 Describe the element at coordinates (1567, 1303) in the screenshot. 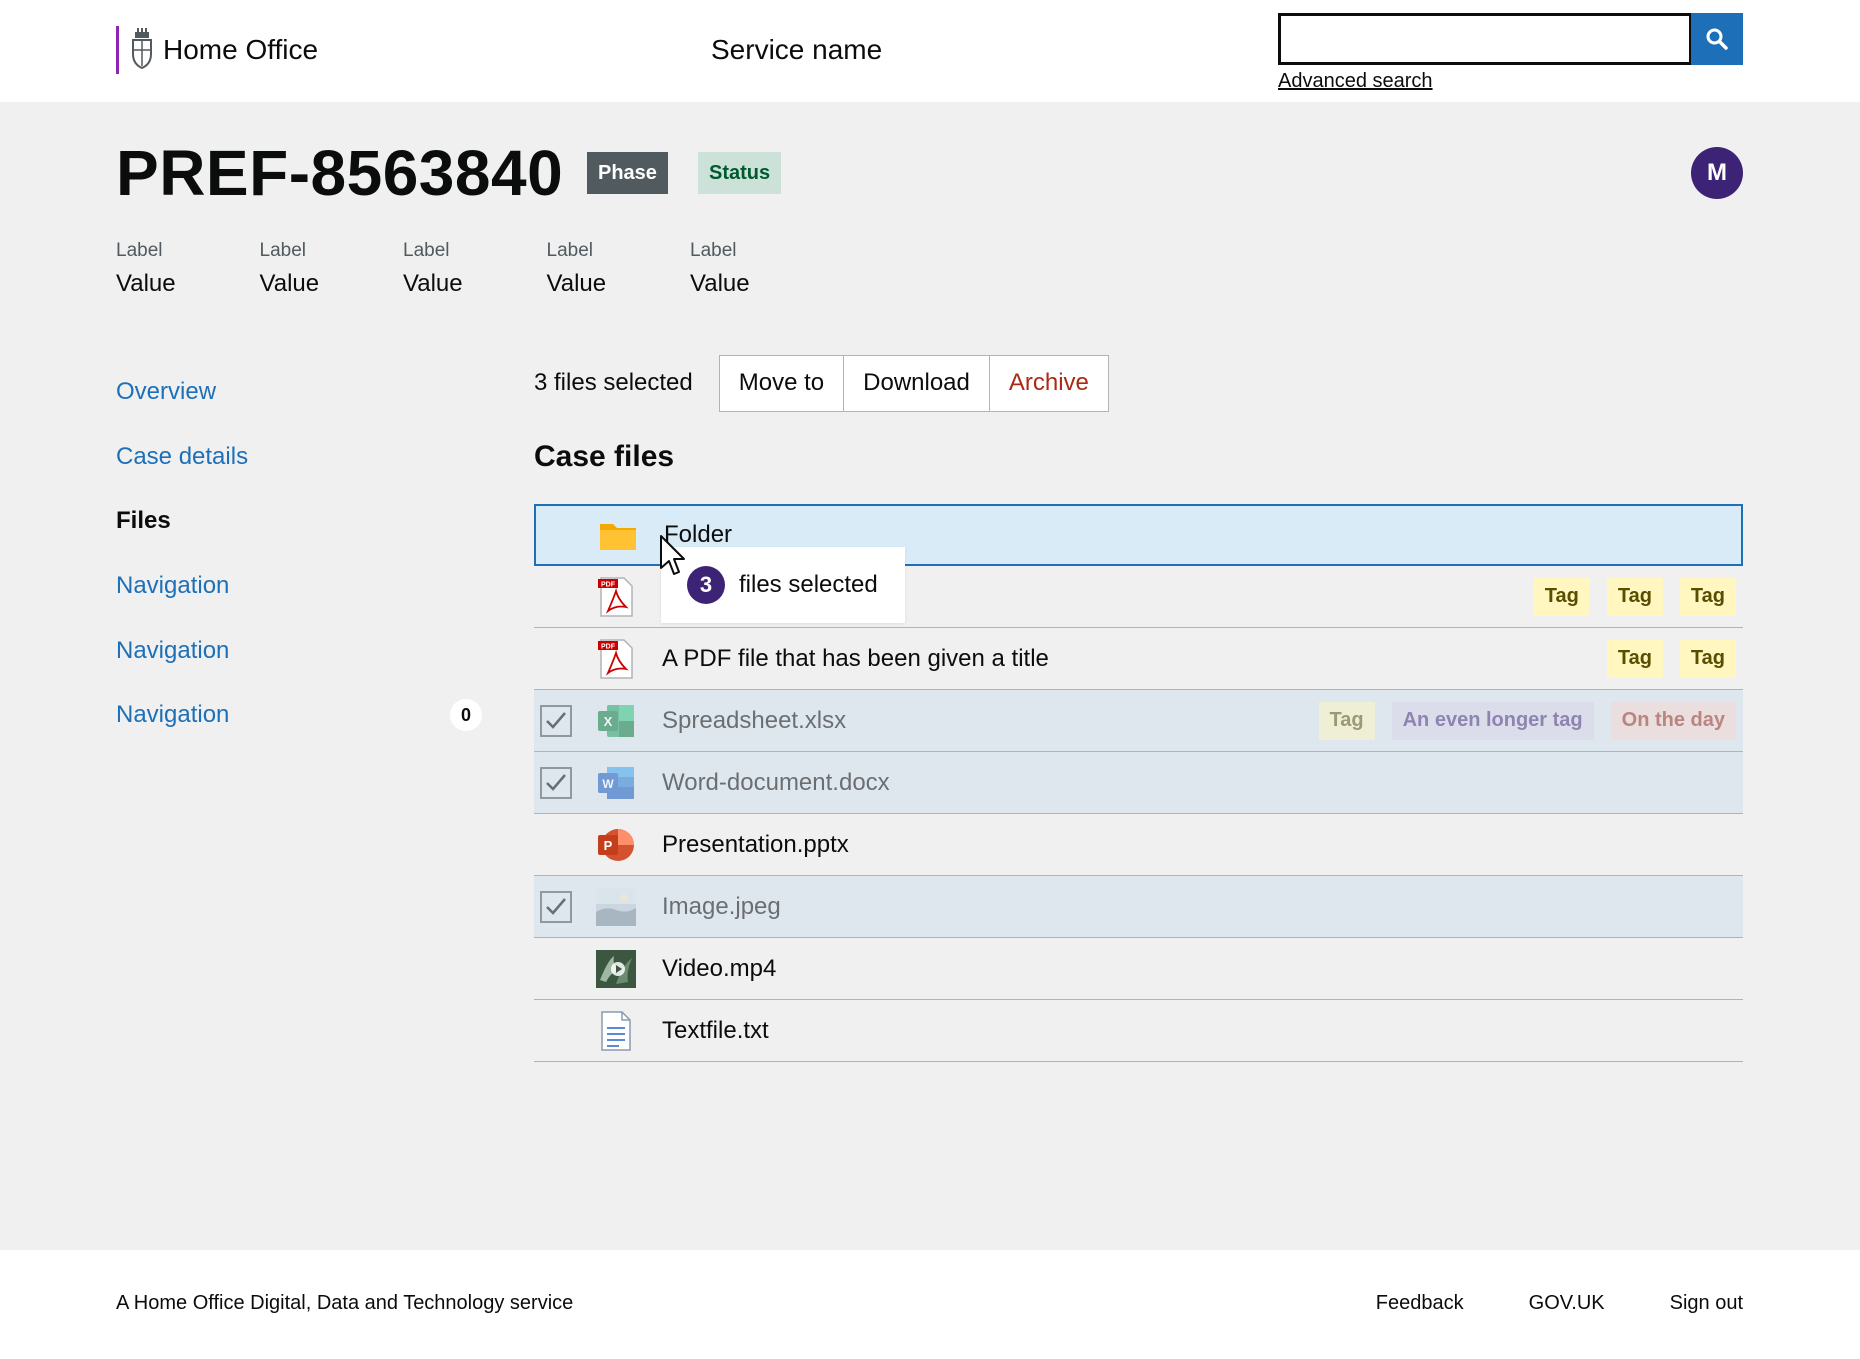

I see `govuk-link: GOV.UK` at that location.